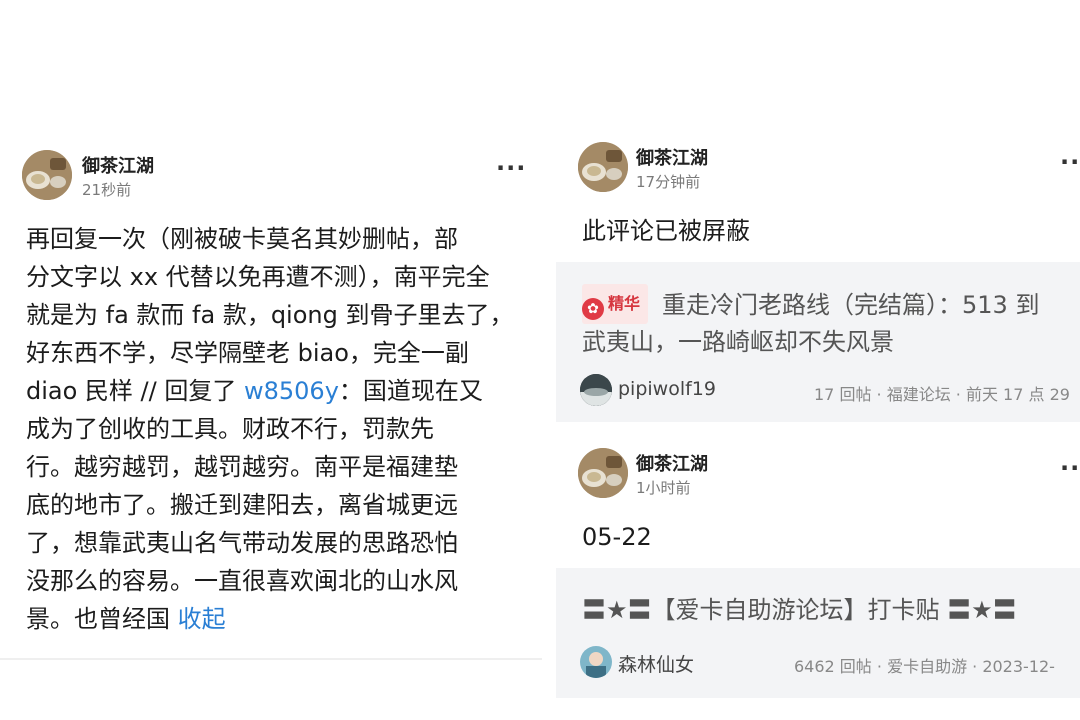 This screenshot has height=720, width=1080. Describe the element at coordinates (284, 619) in the screenshot. I see `comment-line: 景。也曾经国 收起` at that location.